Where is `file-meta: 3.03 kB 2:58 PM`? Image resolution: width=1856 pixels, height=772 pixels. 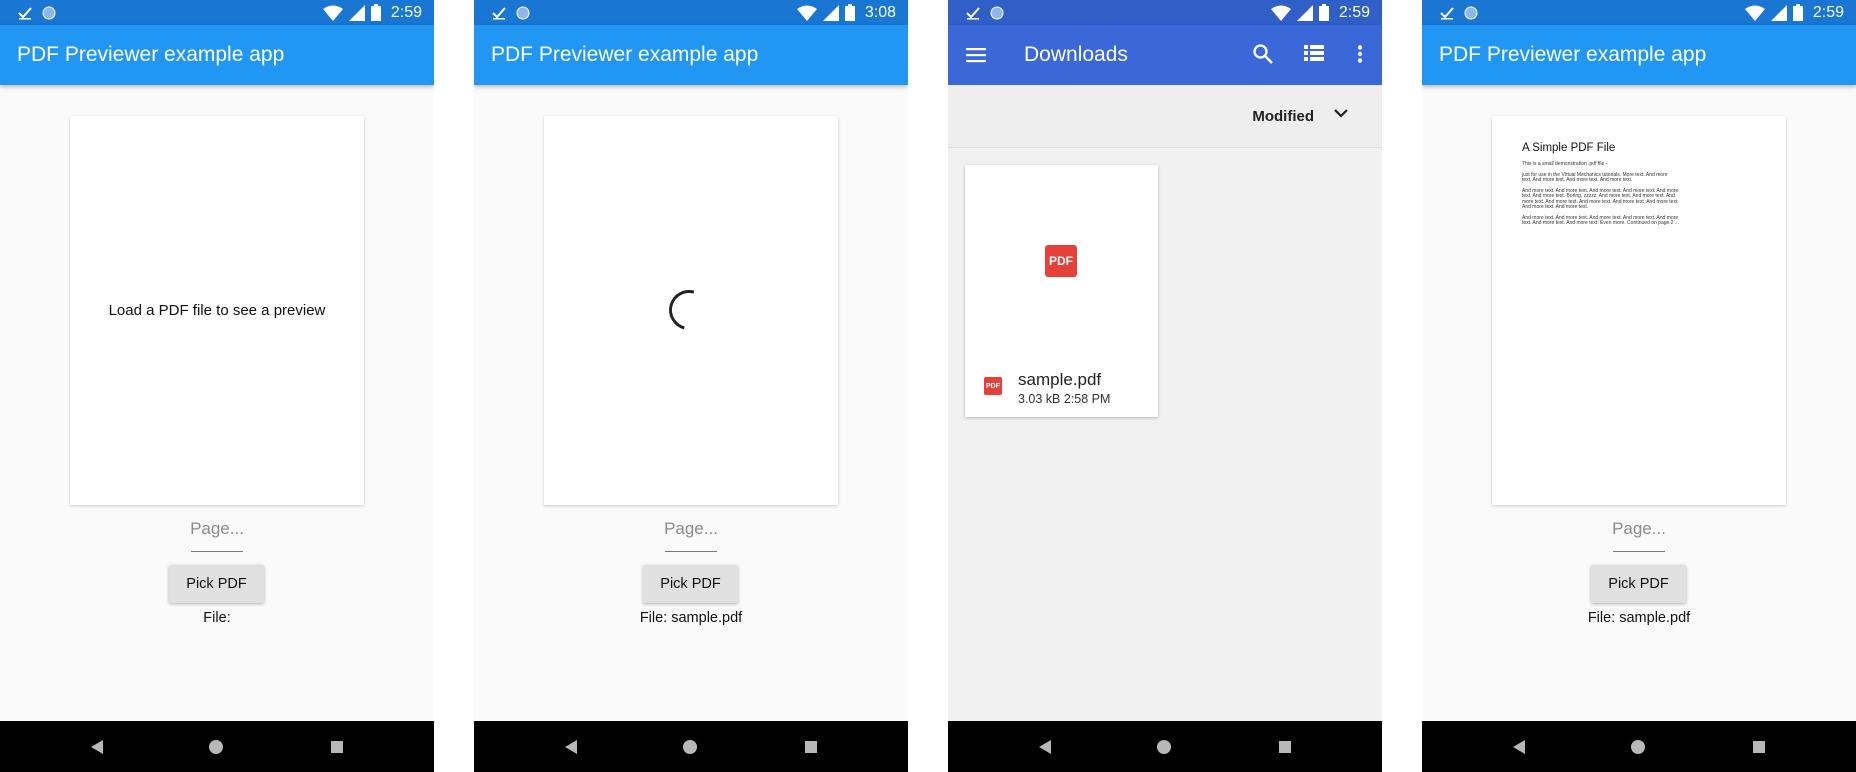 file-meta: 3.03 kB 2:58 PM is located at coordinates (1064, 399).